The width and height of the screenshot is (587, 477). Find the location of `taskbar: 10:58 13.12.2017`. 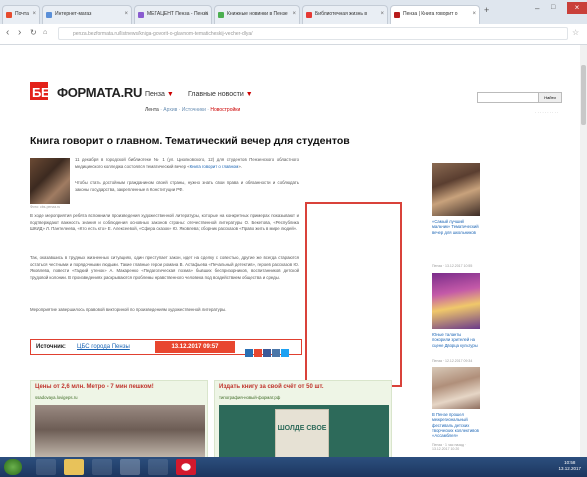

taskbar: 10:58 13.12.2017 is located at coordinates (293, 467).